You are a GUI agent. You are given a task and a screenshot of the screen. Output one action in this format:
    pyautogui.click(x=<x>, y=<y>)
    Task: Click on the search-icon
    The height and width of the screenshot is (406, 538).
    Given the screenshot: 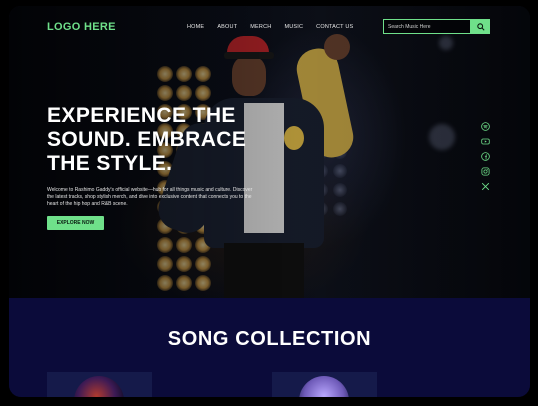 What is the action you would take?
    pyautogui.click(x=480, y=26)
    